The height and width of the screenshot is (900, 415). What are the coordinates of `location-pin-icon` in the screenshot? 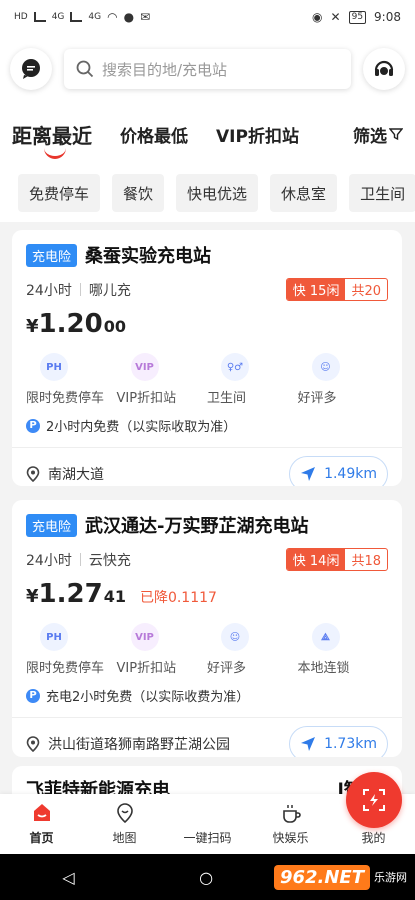 It's located at (33, 744).